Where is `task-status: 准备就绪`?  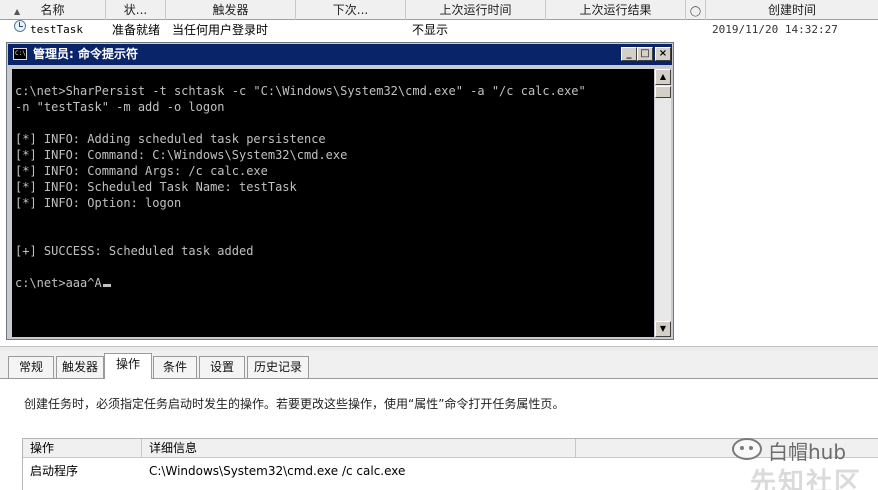 task-status: 准备就绪 is located at coordinates (136, 30).